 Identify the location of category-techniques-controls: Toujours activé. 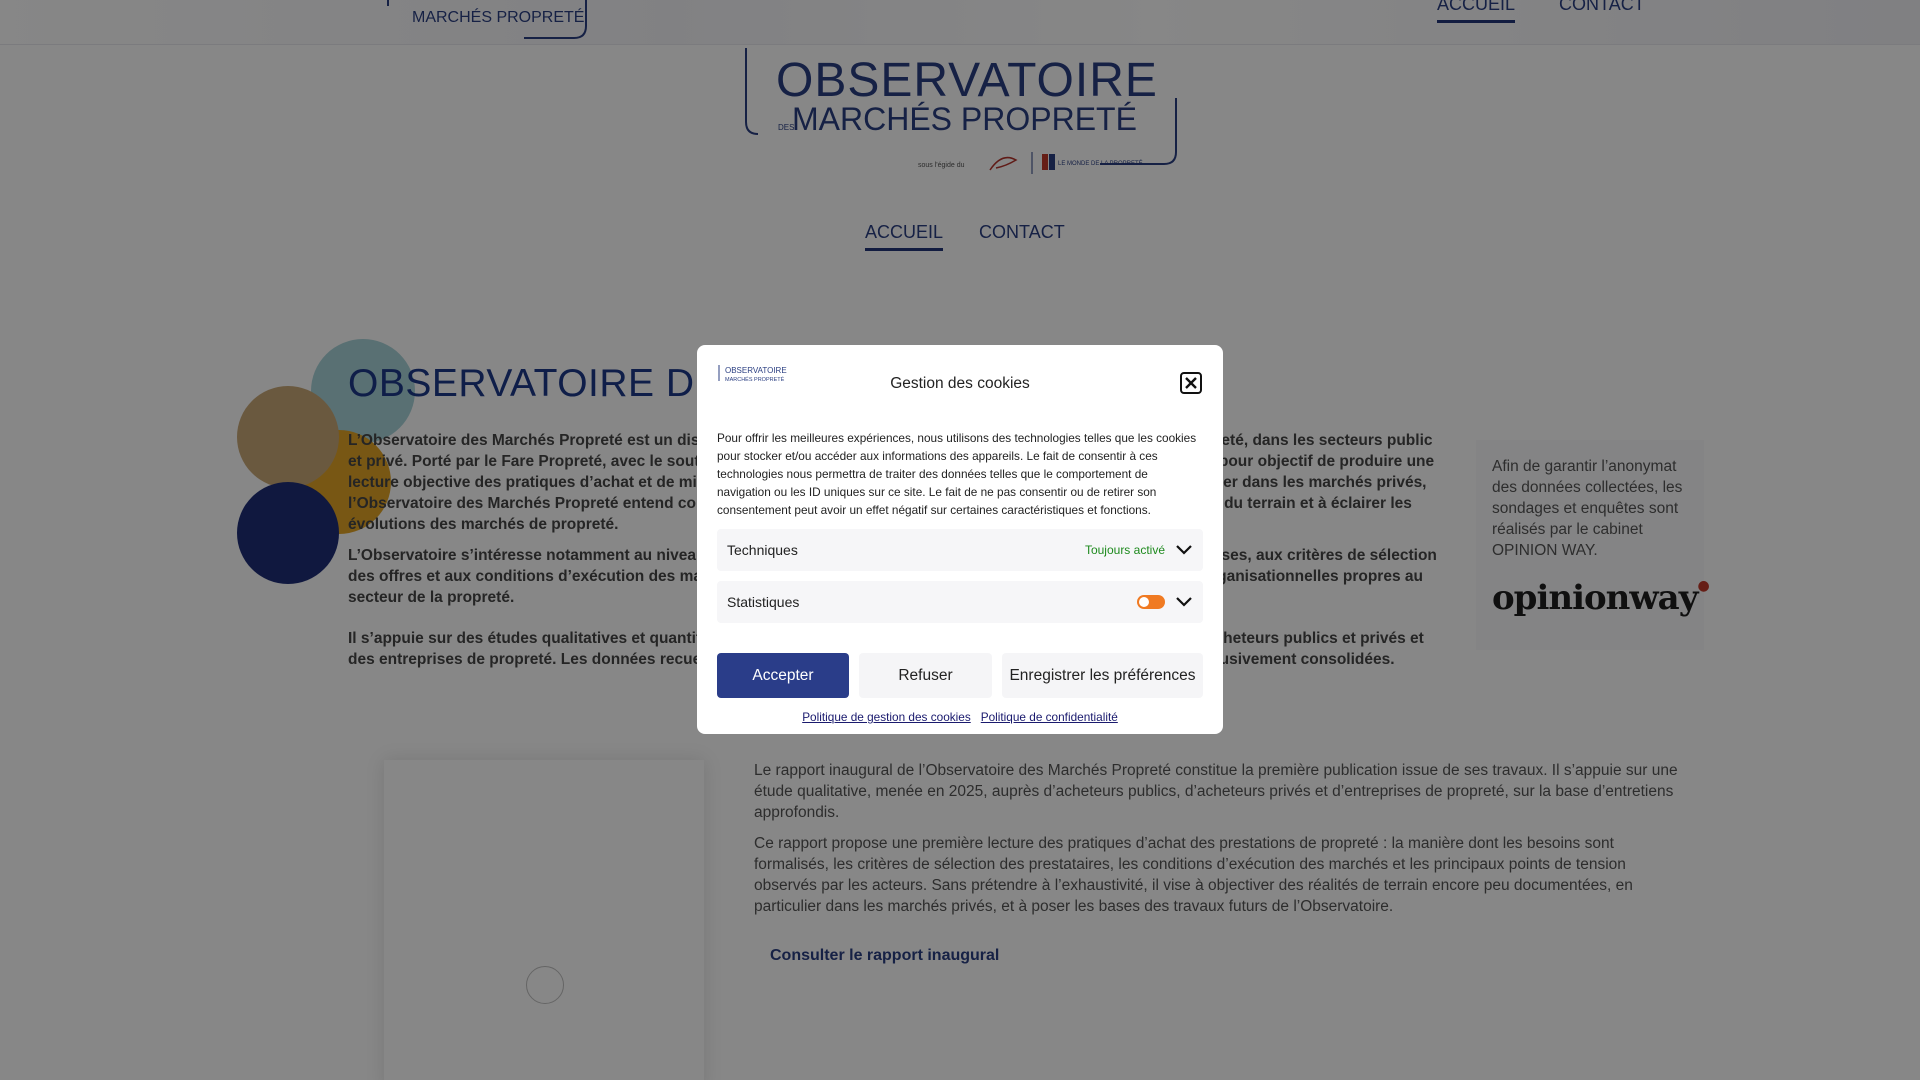
(1139, 550).